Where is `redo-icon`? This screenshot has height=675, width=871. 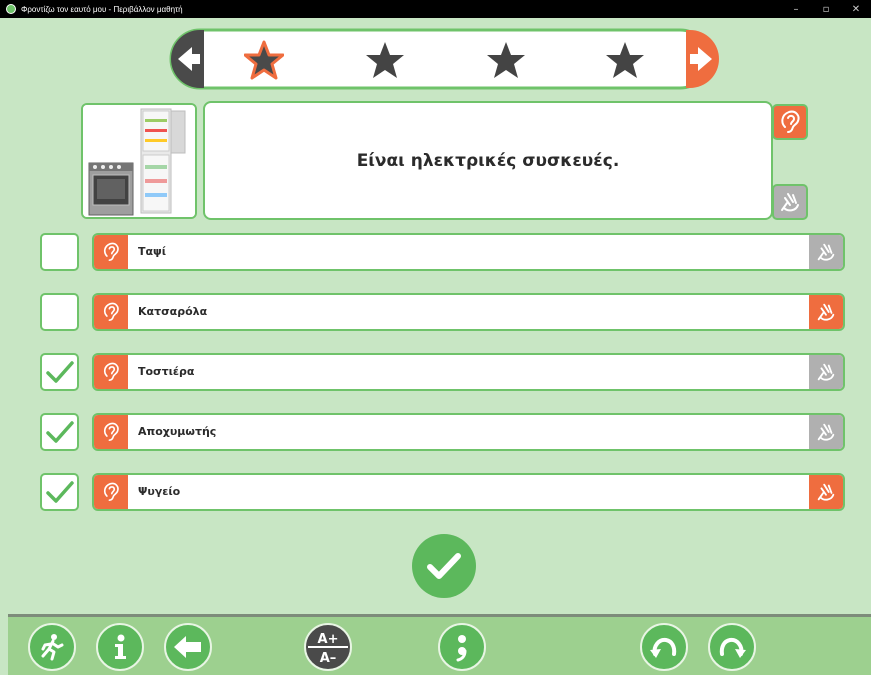 redo-icon is located at coordinates (732, 647).